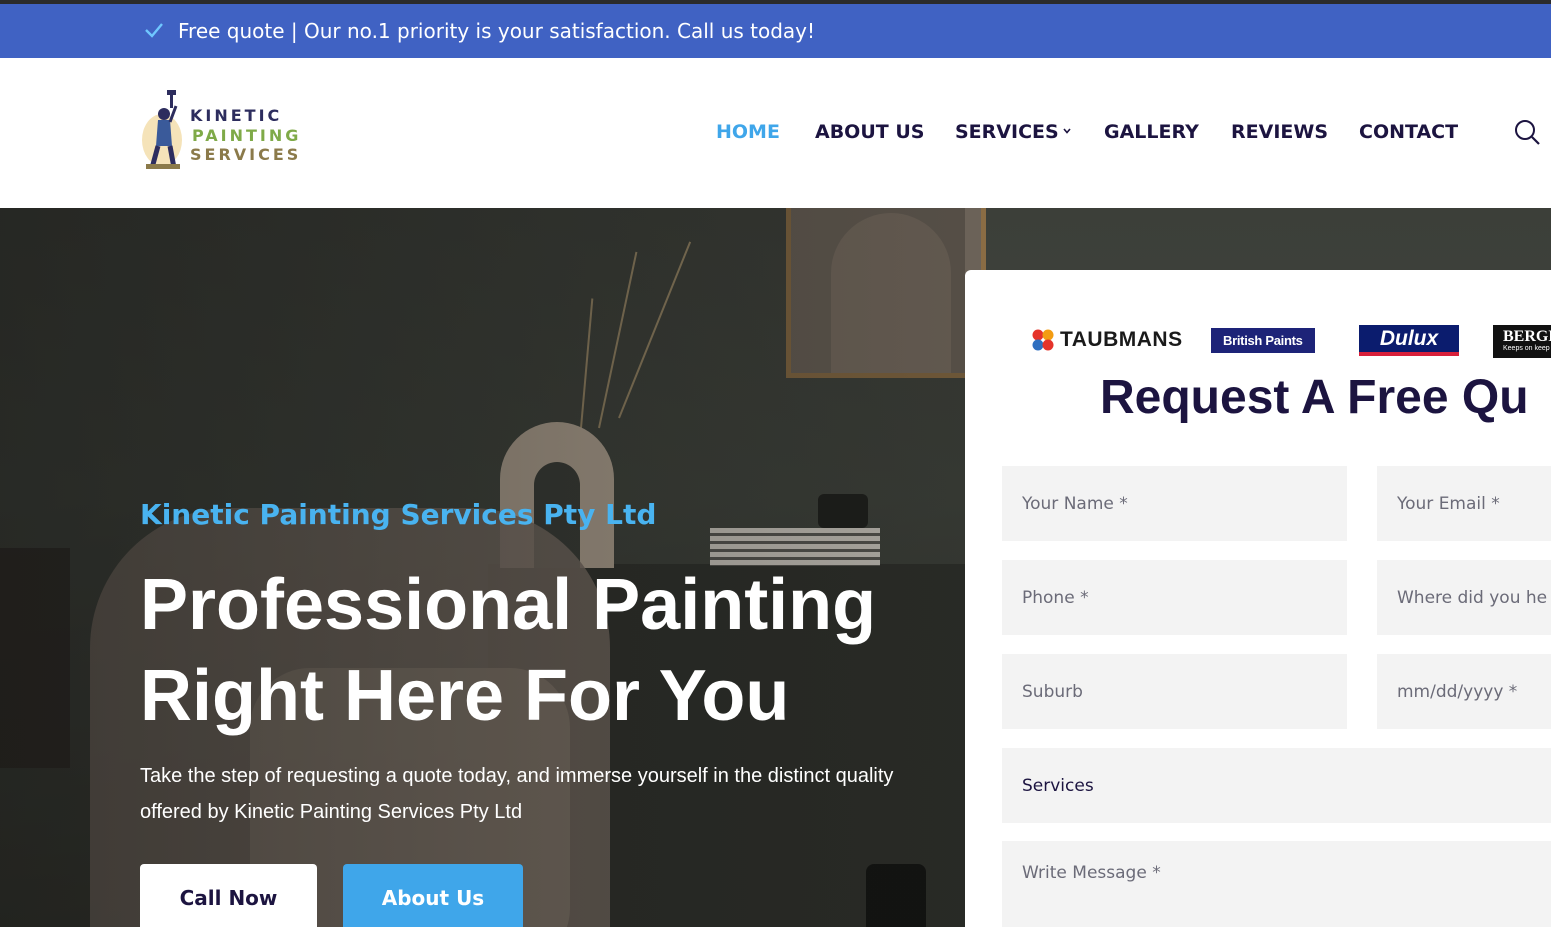 The width and height of the screenshot is (1551, 927). Describe the element at coordinates (508, 605) in the screenshot. I see `hero-title-line-1: Professional Painting` at that location.